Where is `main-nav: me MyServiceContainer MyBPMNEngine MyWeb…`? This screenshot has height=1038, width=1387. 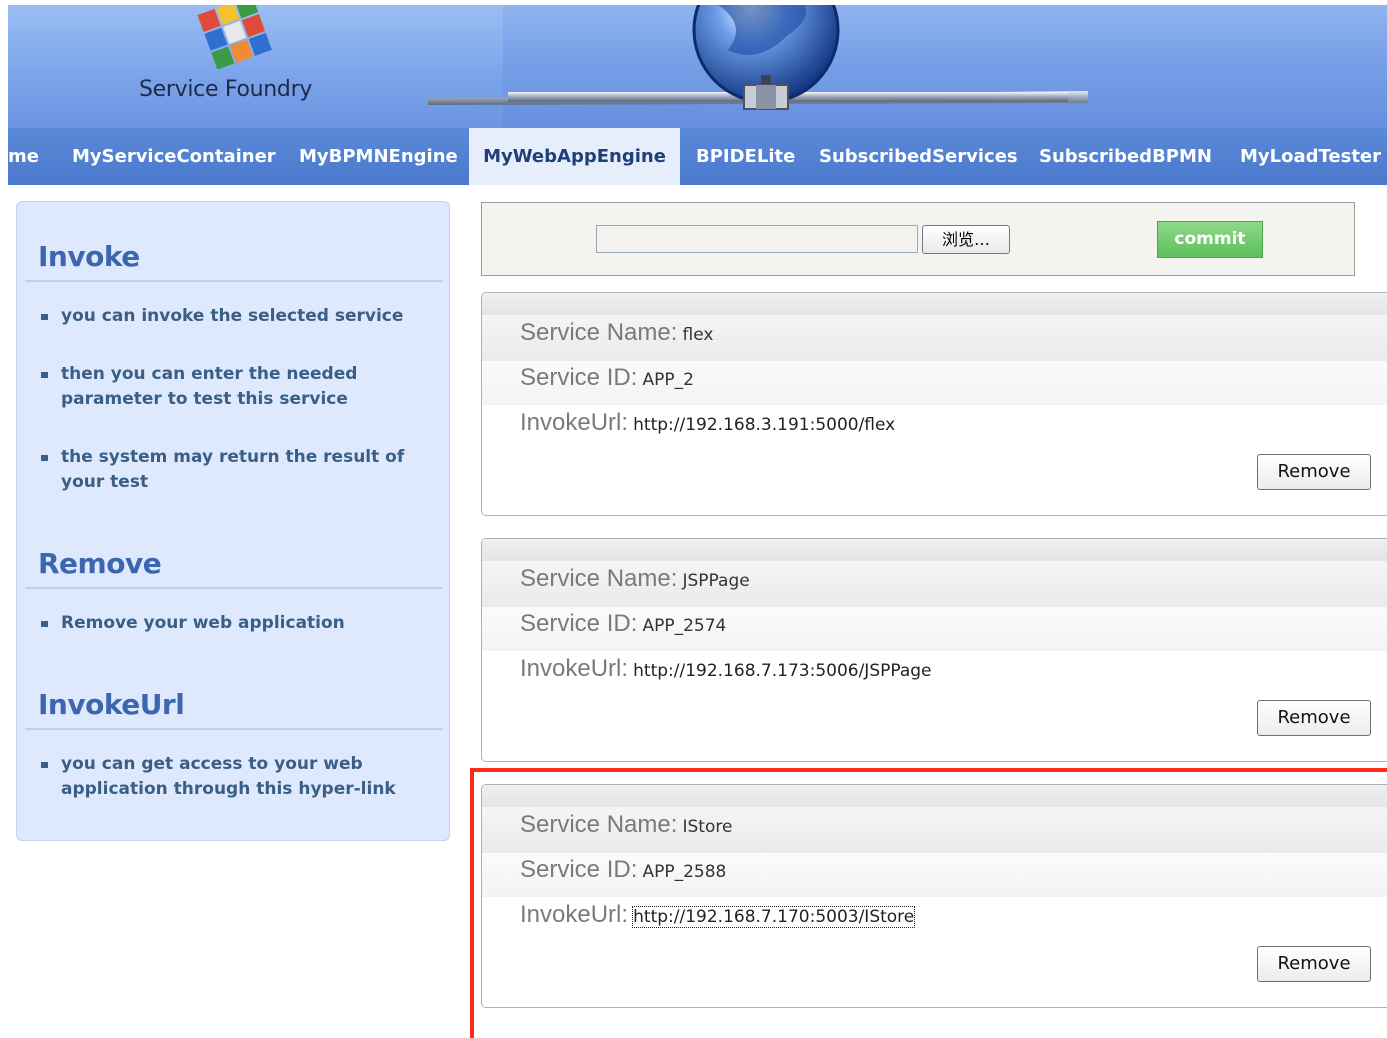 main-nav: me MyServiceContainer MyBPMNEngine MyWeb… is located at coordinates (697, 156).